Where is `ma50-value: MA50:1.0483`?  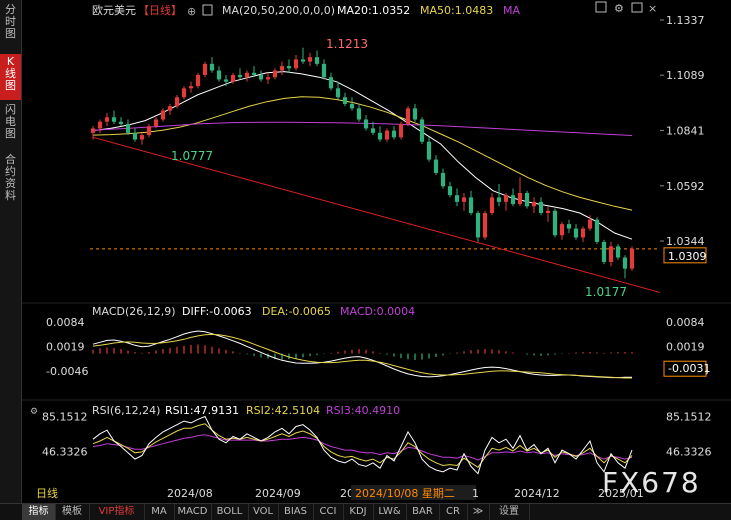
ma50-value: MA50:1.0483 is located at coordinates (456, 10).